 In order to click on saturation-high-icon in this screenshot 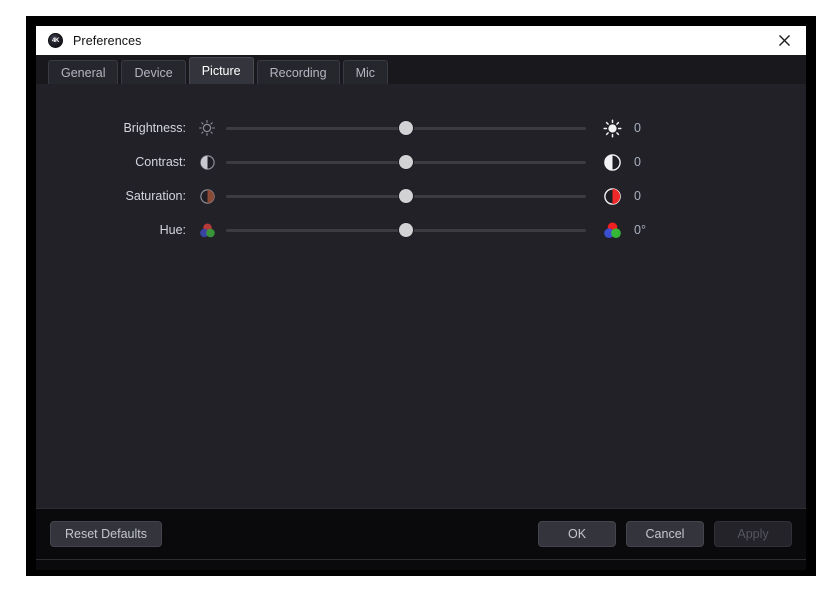, I will do `click(612, 196)`.